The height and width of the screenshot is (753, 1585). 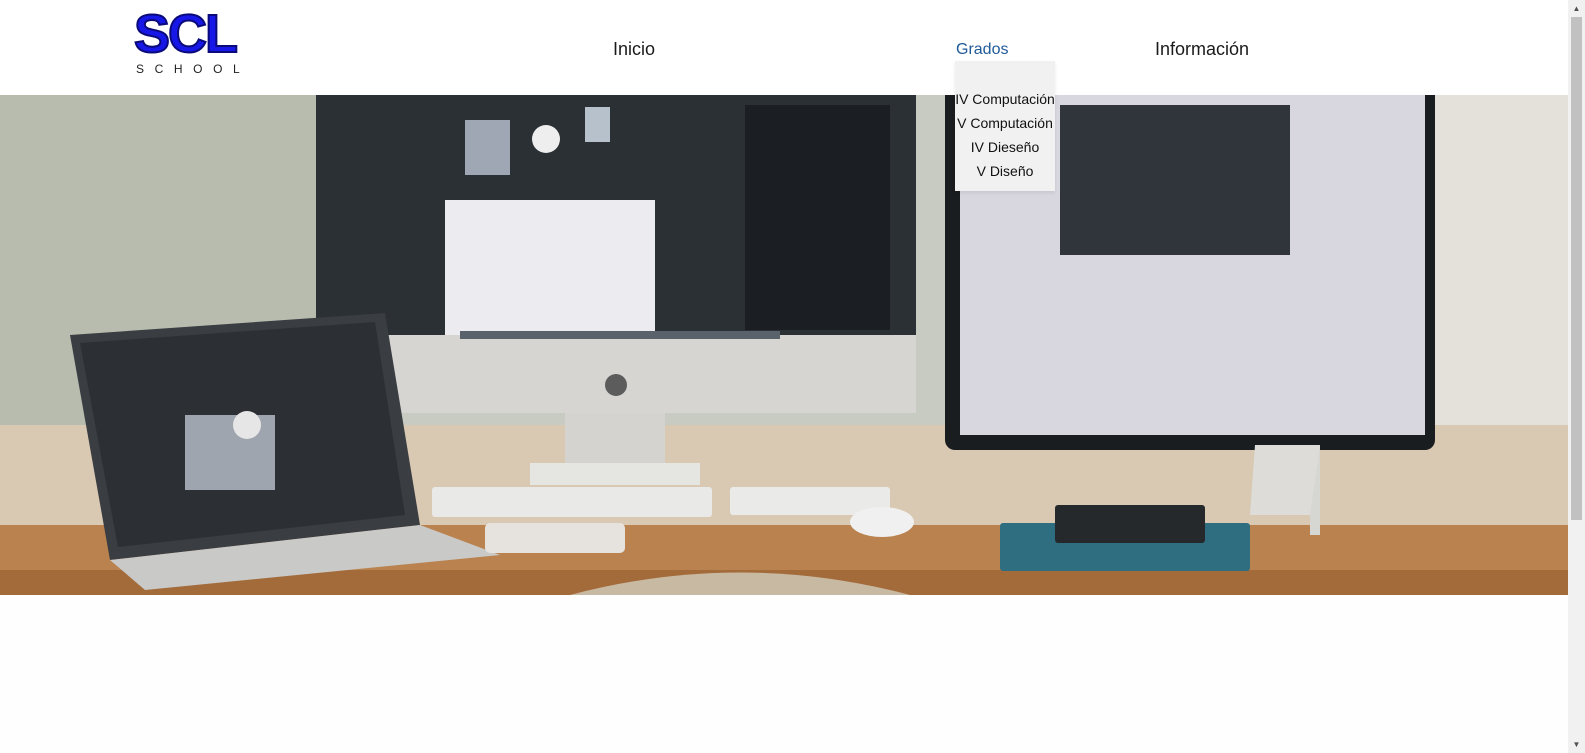 What do you see at coordinates (1202, 49) in the screenshot?
I see `nav-link-informacion: Información` at bounding box center [1202, 49].